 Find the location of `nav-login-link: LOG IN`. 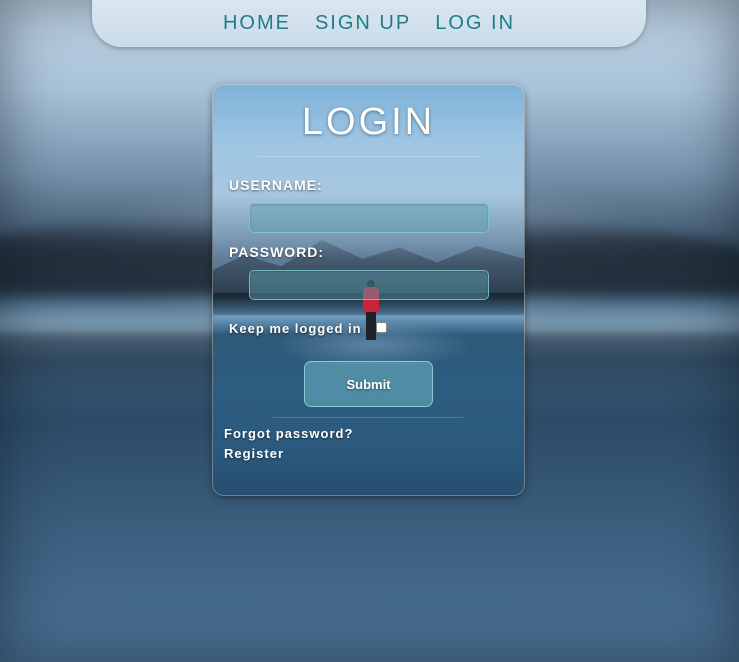

nav-login-link: LOG IN is located at coordinates (475, 22).